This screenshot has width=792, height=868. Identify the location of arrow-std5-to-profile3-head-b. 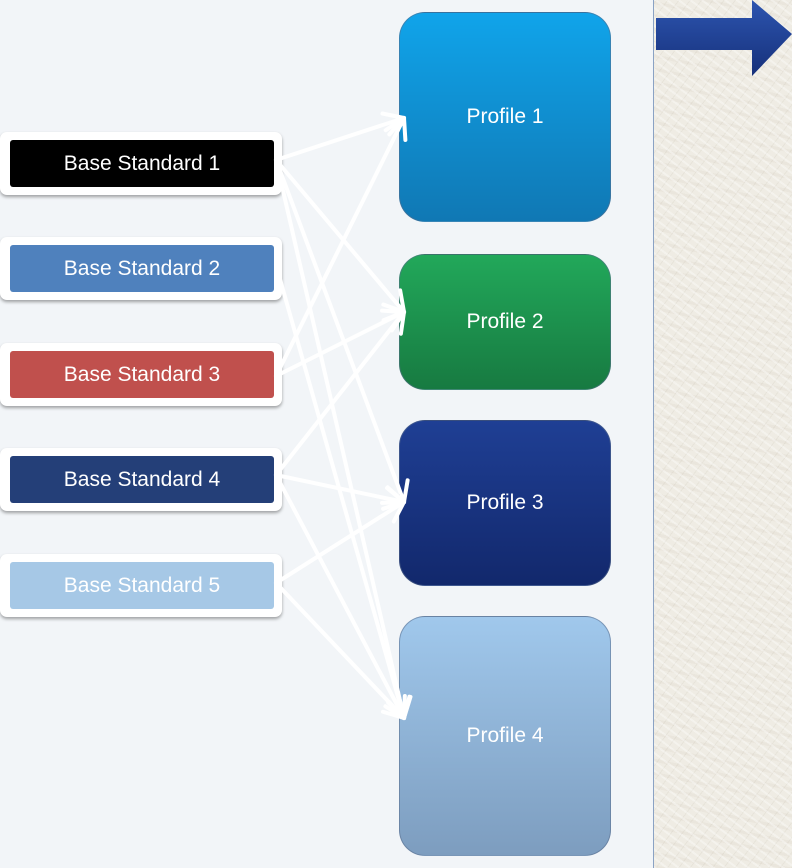
(393, 502).